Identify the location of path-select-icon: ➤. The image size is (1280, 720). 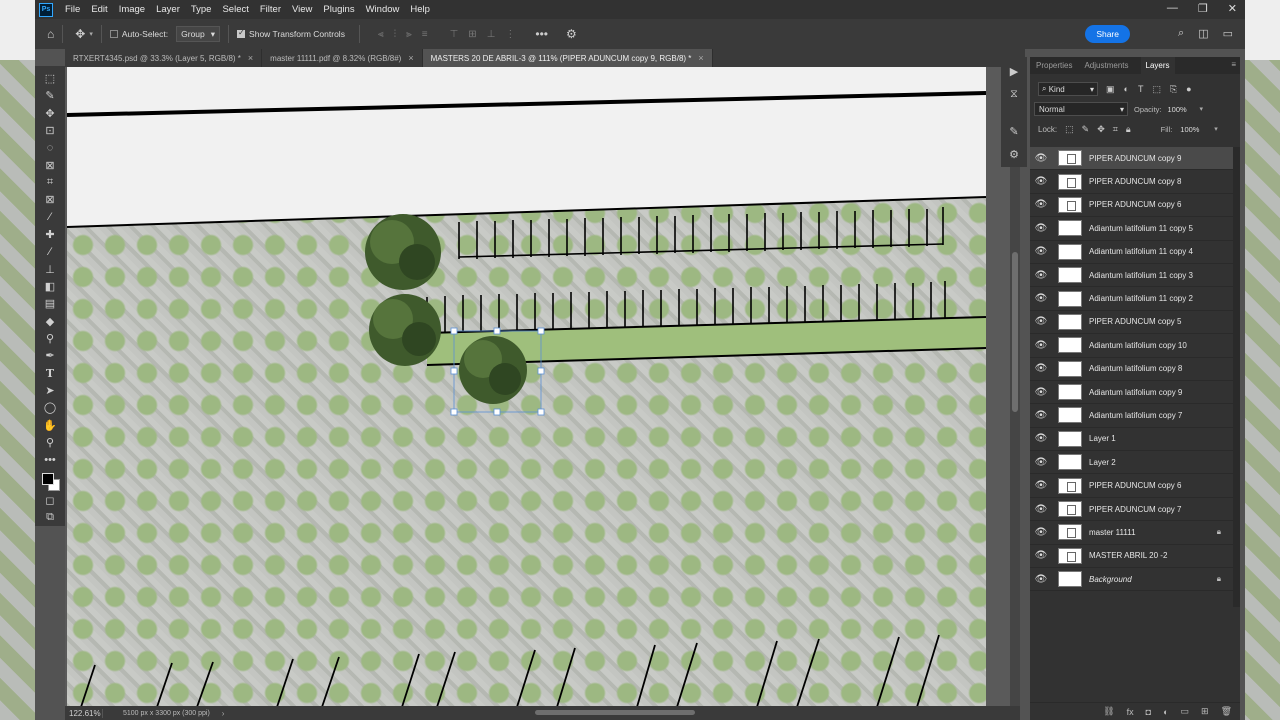
(50, 390).